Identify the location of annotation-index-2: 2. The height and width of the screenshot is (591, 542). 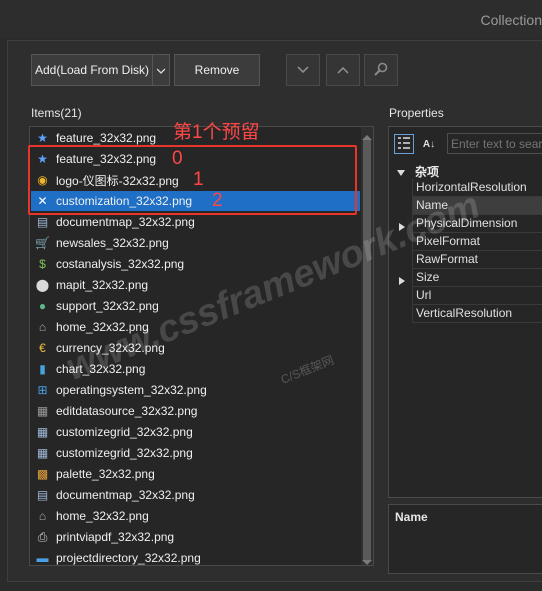
(217, 200).